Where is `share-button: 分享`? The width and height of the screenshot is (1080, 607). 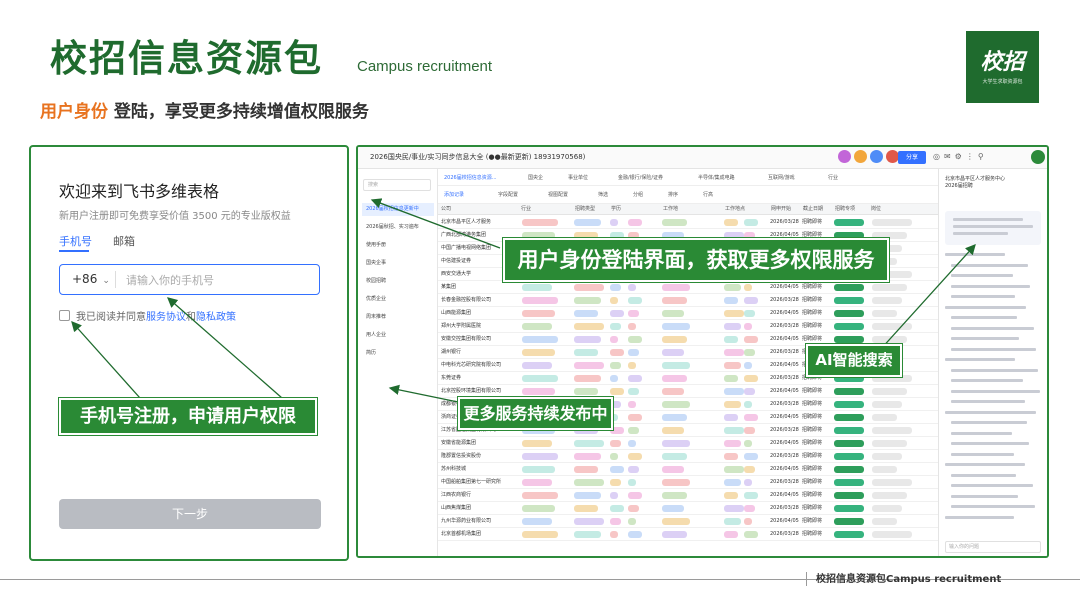
share-button: 分享 is located at coordinates (912, 157).